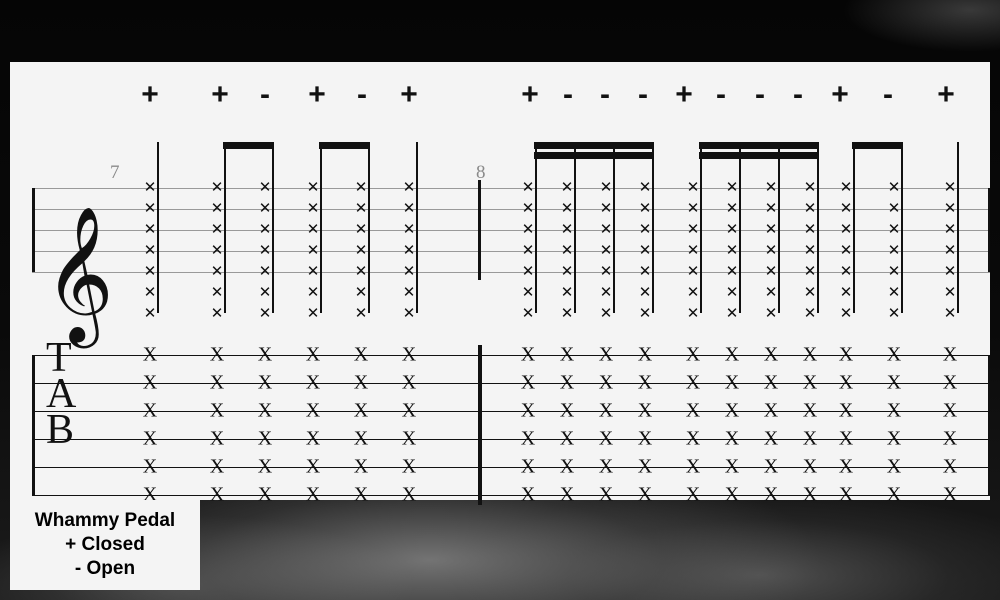 The image size is (1000, 600). Describe the element at coordinates (105, 545) in the screenshot. I see `legend-box: Whammy Pedal + Closed - Open` at that location.